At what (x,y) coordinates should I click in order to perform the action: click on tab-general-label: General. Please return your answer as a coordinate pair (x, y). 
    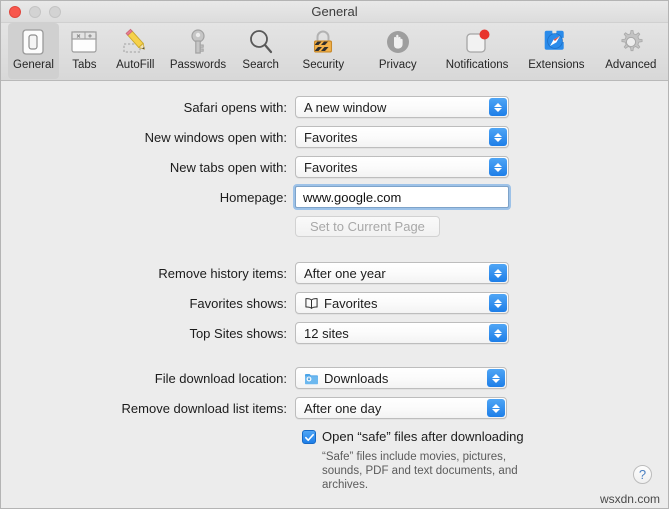
    Looking at the image, I should click on (33, 65).